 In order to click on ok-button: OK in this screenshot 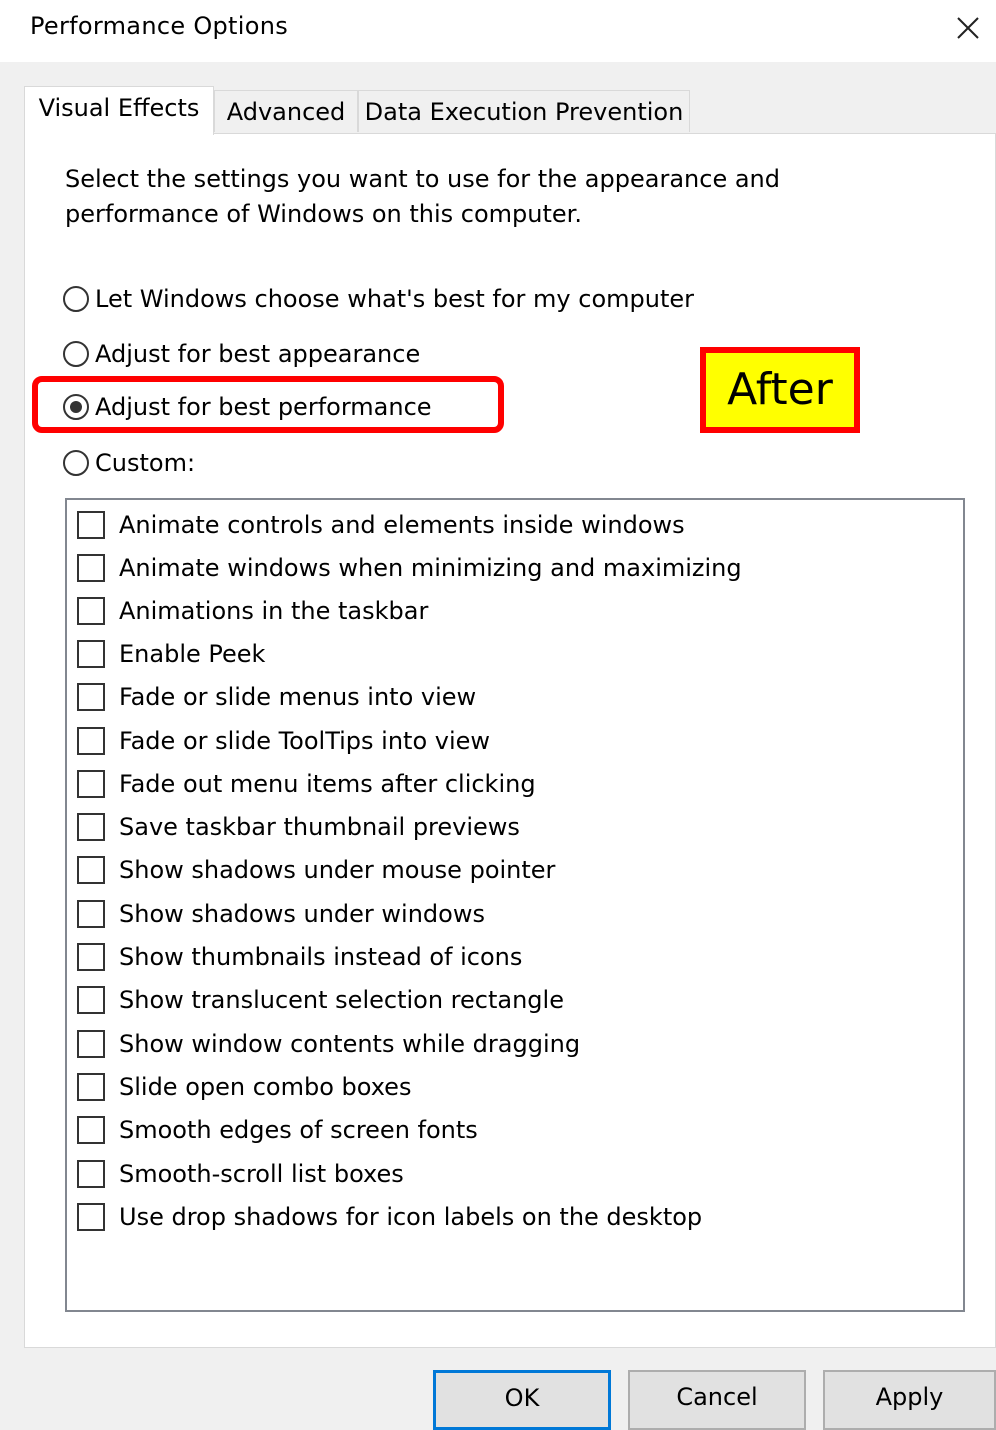, I will do `click(522, 1400)`.